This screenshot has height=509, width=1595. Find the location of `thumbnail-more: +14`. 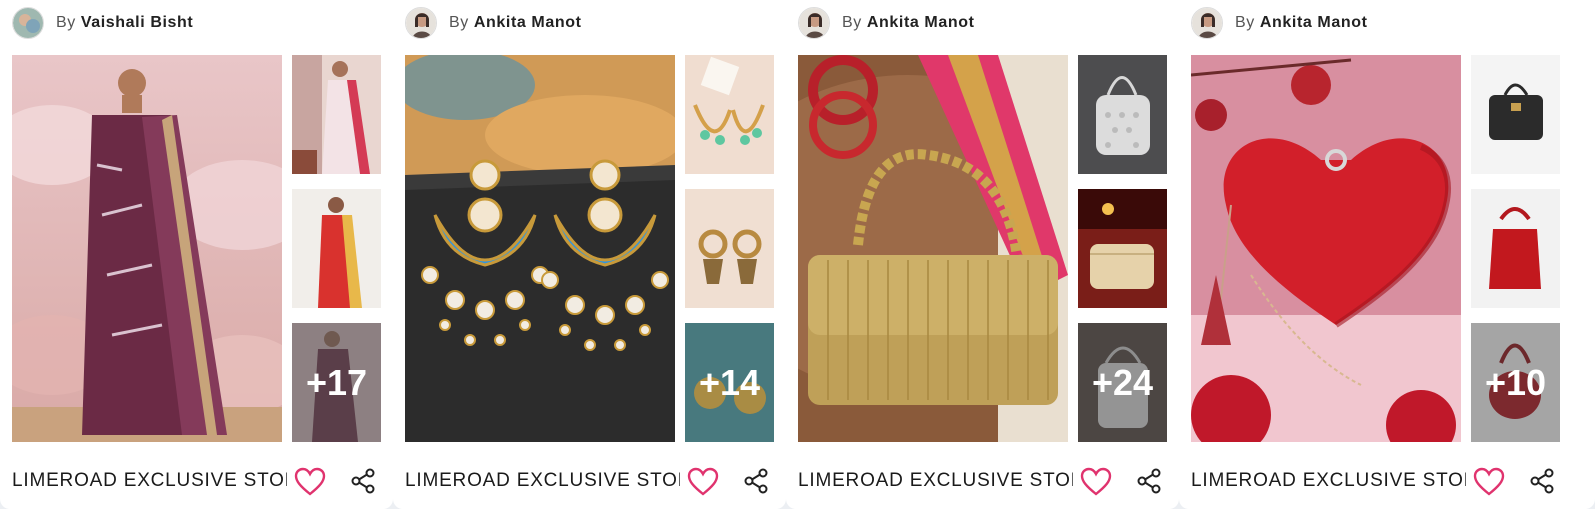

thumbnail-more: +14 is located at coordinates (729, 382).